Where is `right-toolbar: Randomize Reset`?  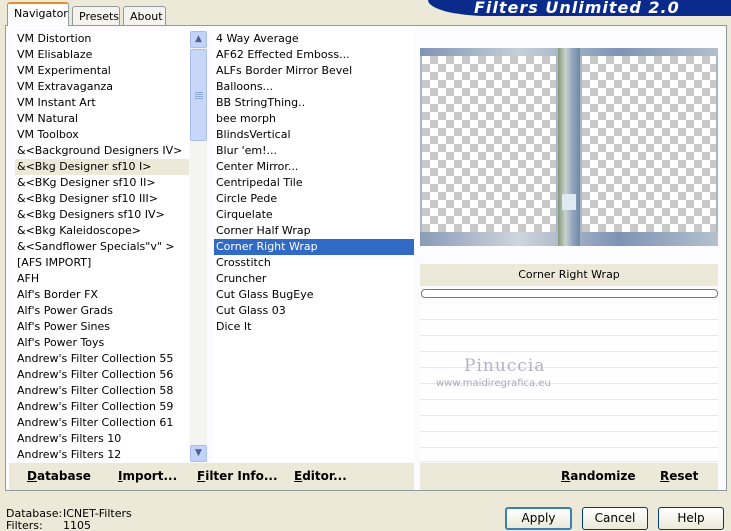 right-toolbar: Randomize Reset is located at coordinates (569, 476).